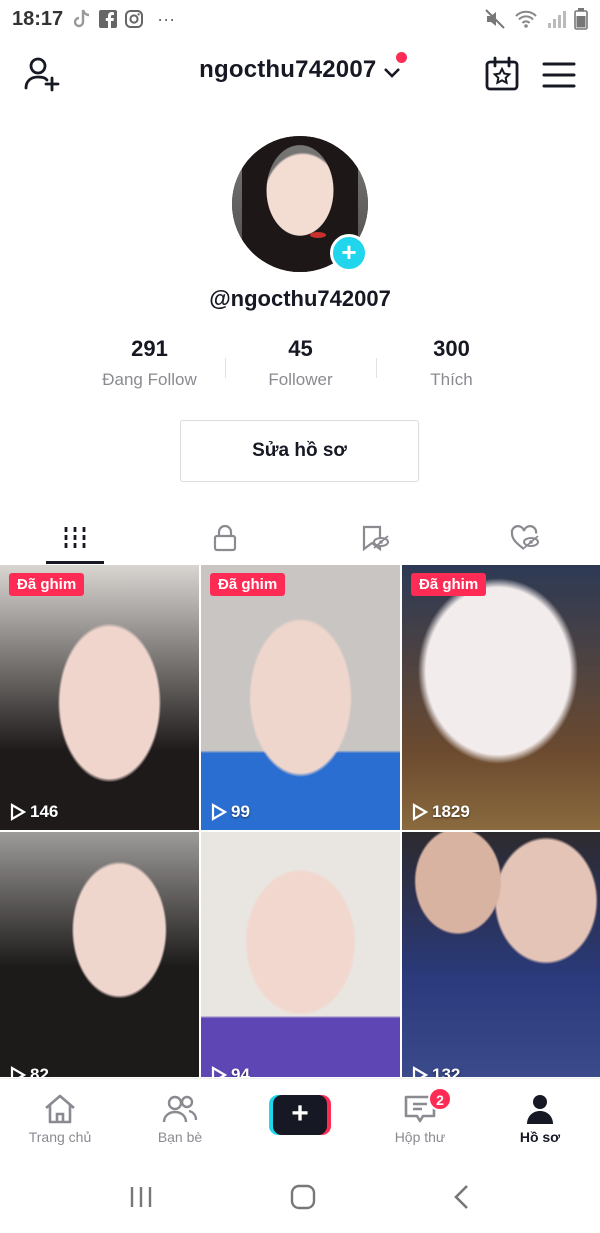 The width and height of the screenshot is (600, 1233). Describe the element at coordinates (288, 69) in the screenshot. I see `header-username: ngocthu742007` at that location.